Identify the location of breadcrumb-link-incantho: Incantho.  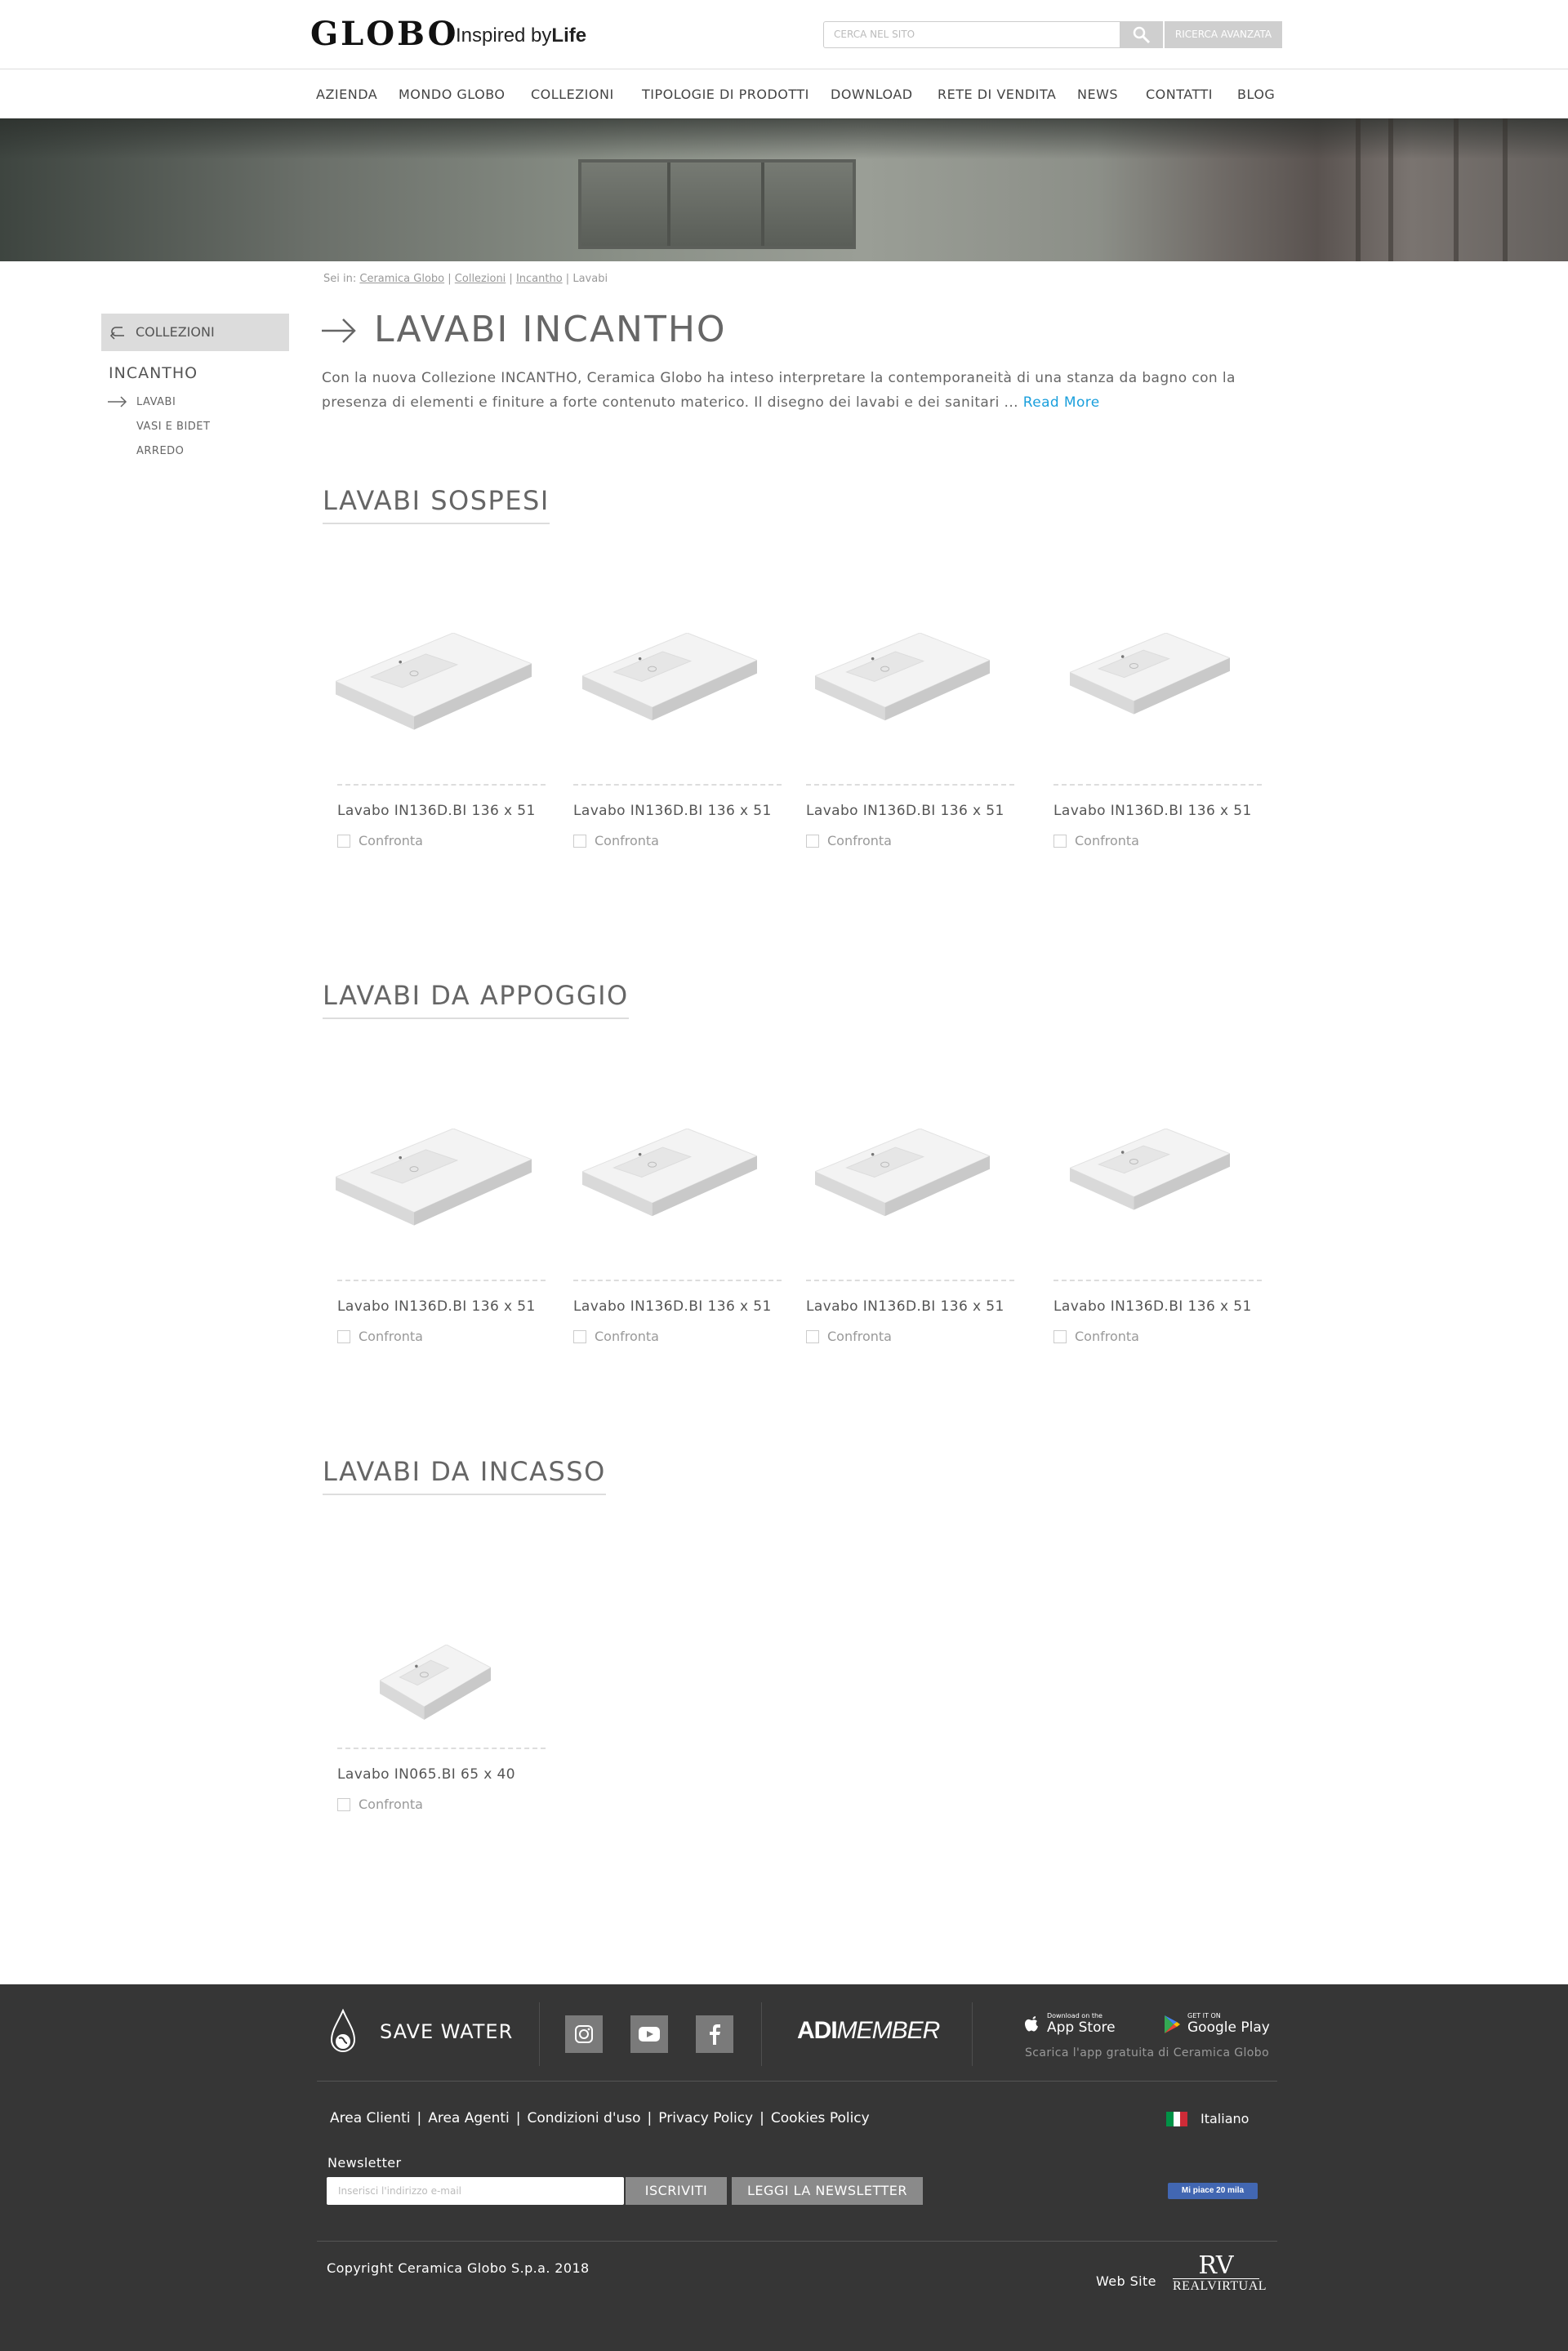
(539, 279).